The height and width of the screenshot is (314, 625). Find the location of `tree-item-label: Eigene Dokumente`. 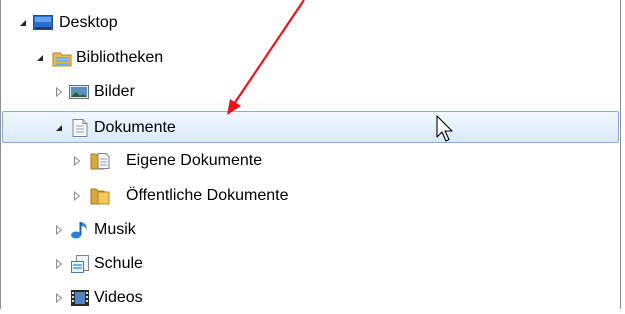

tree-item-label: Eigene Dokumente is located at coordinates (194, 160).